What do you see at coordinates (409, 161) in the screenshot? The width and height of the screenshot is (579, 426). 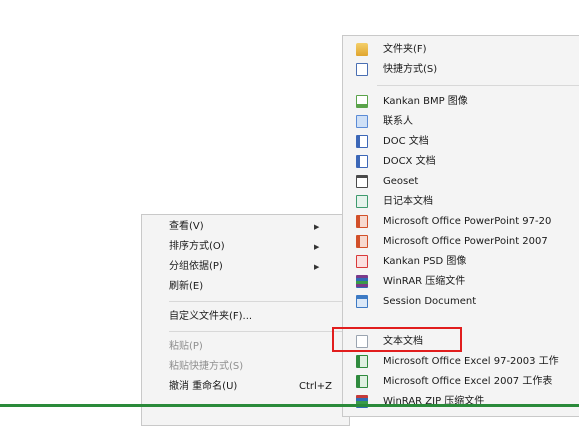 I see `submenu-item-label: DOCX 文档` at bounding box center [409, 161].